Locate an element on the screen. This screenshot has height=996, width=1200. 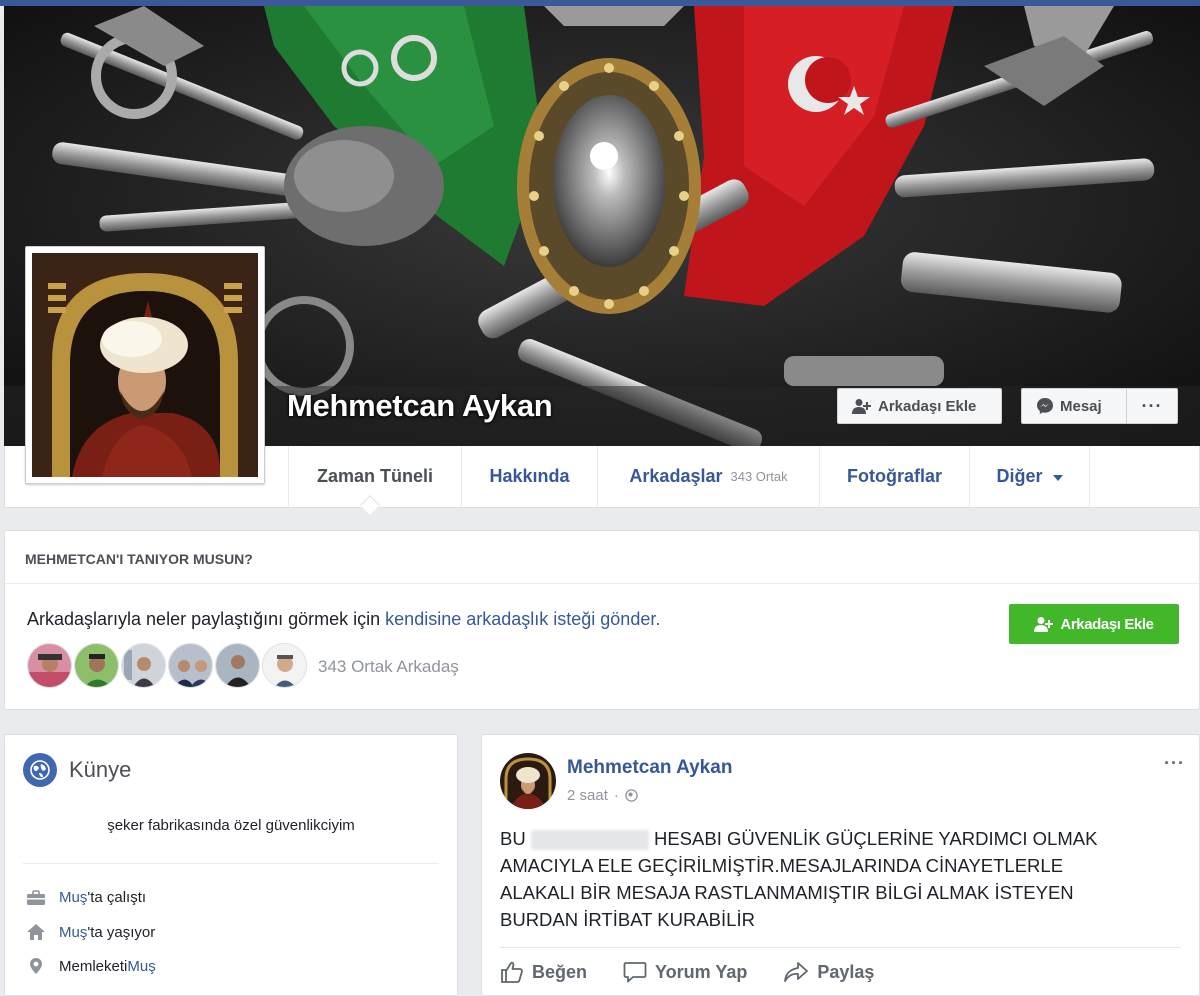
tab-friends-label: Arkadaşlar is located at coordinates (676, 476).